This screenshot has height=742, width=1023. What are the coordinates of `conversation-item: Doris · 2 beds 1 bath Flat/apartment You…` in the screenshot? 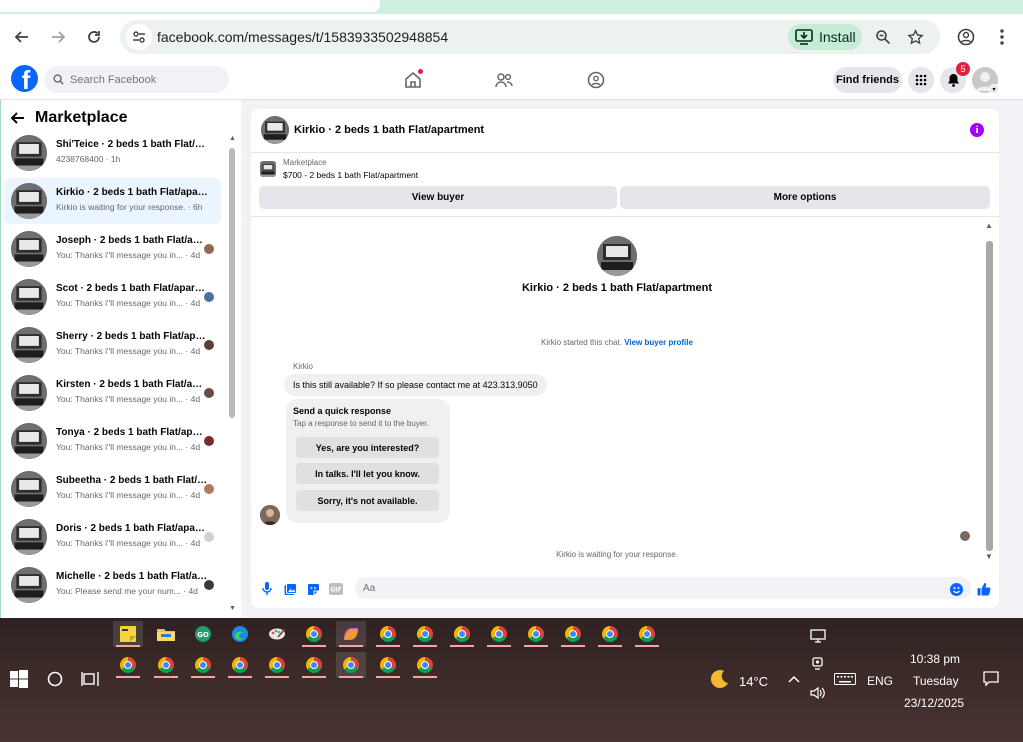 It's located at (112, 537).